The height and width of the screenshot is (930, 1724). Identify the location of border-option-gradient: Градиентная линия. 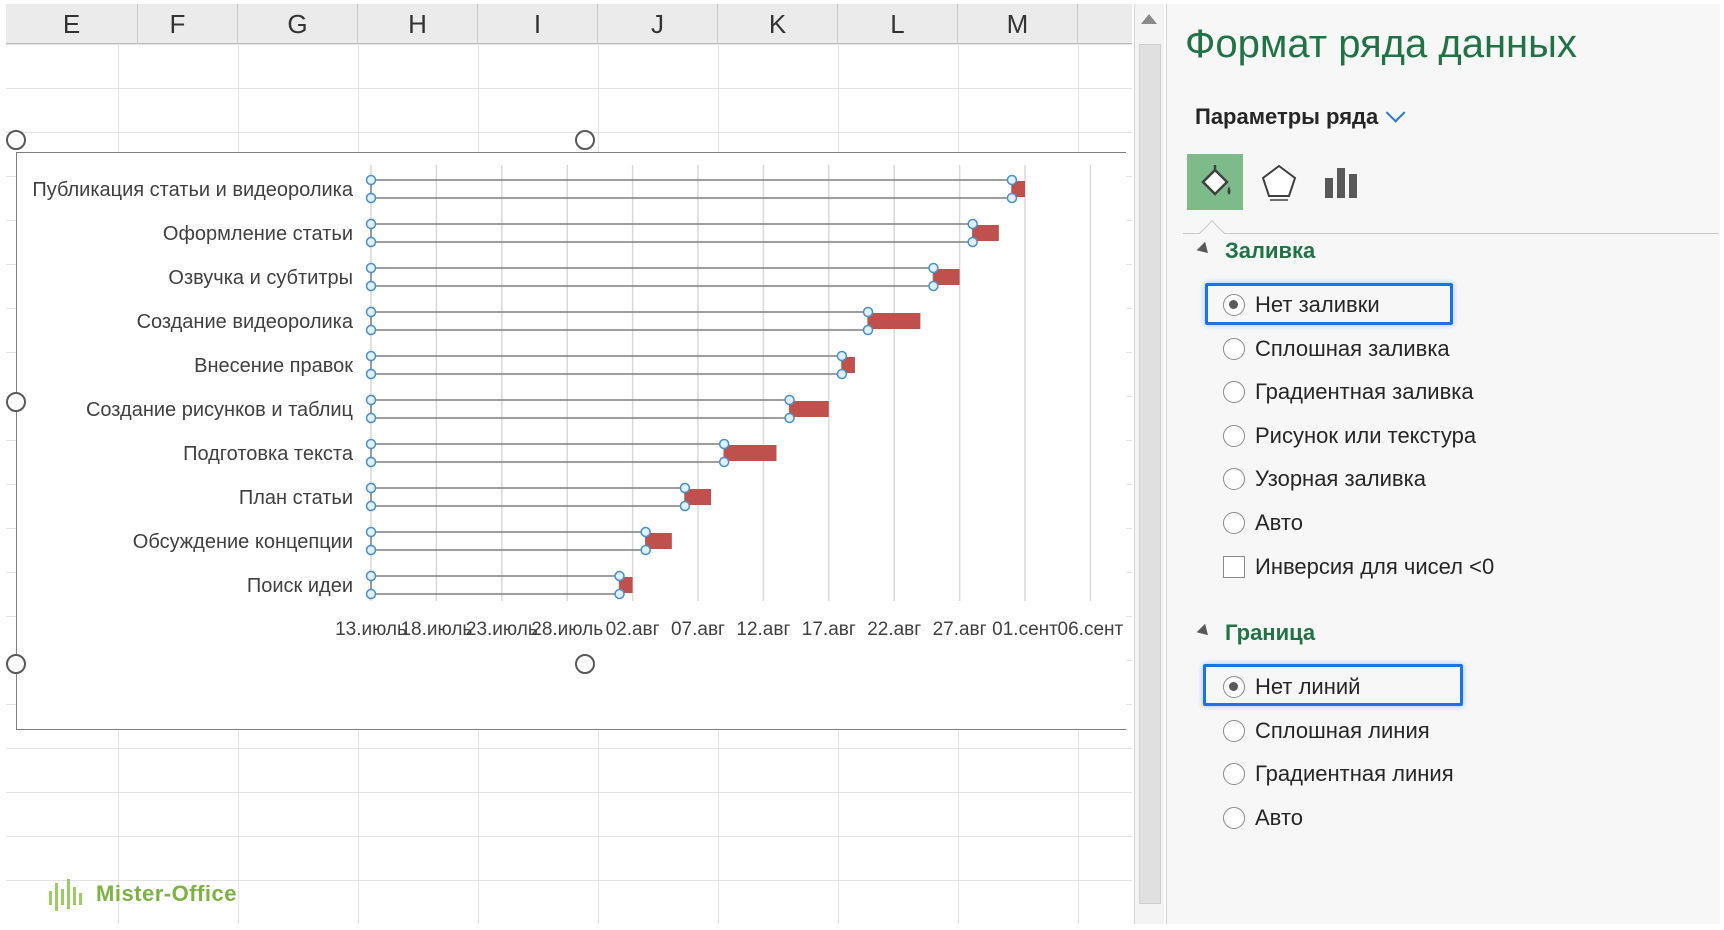
(1338, 774).